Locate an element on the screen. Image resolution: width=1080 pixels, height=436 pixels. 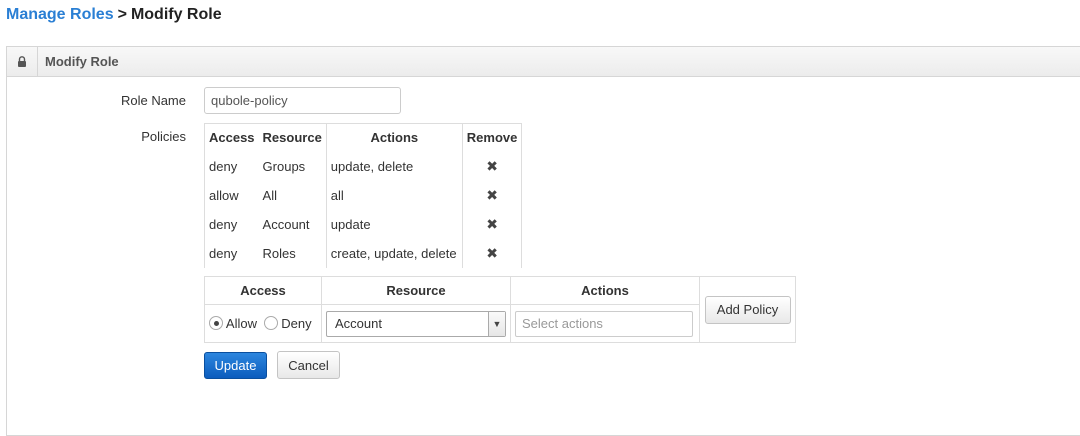
breadcrumb: Manage Roles > Modify Role is located at coordinates (114, 15).